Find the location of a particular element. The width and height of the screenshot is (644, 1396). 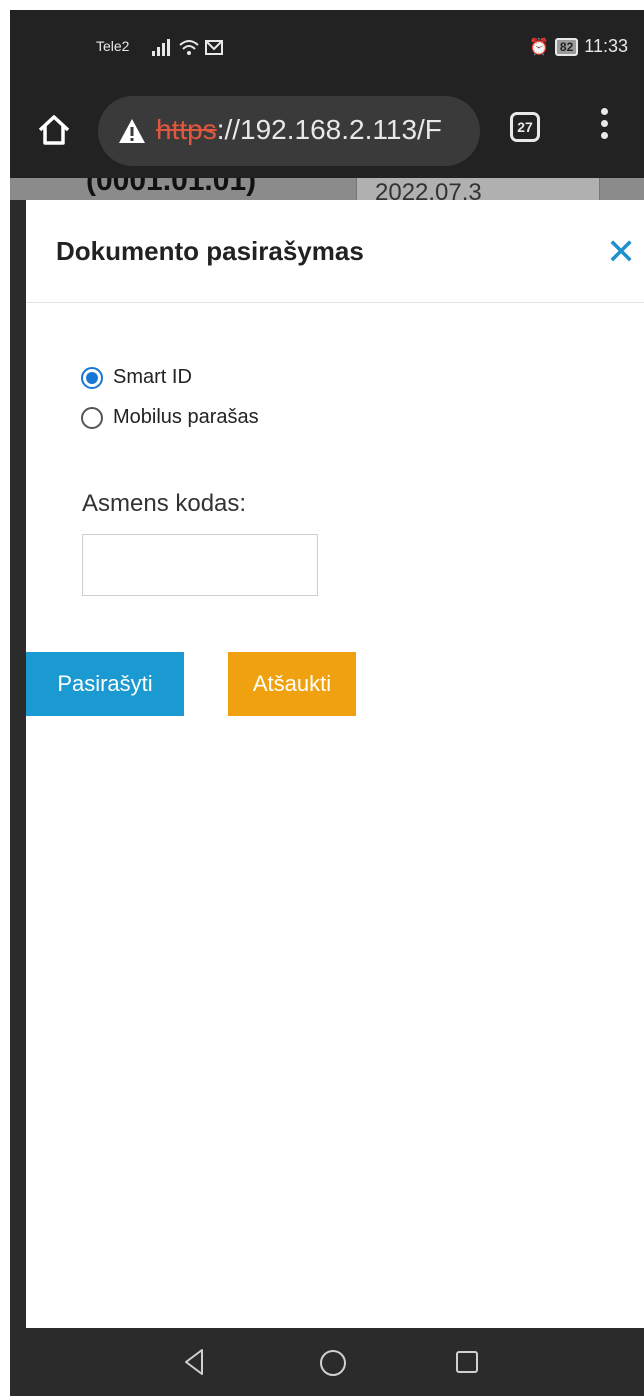

address-bar: https://192.168.2.113/F is located at coordinates (289, 131).